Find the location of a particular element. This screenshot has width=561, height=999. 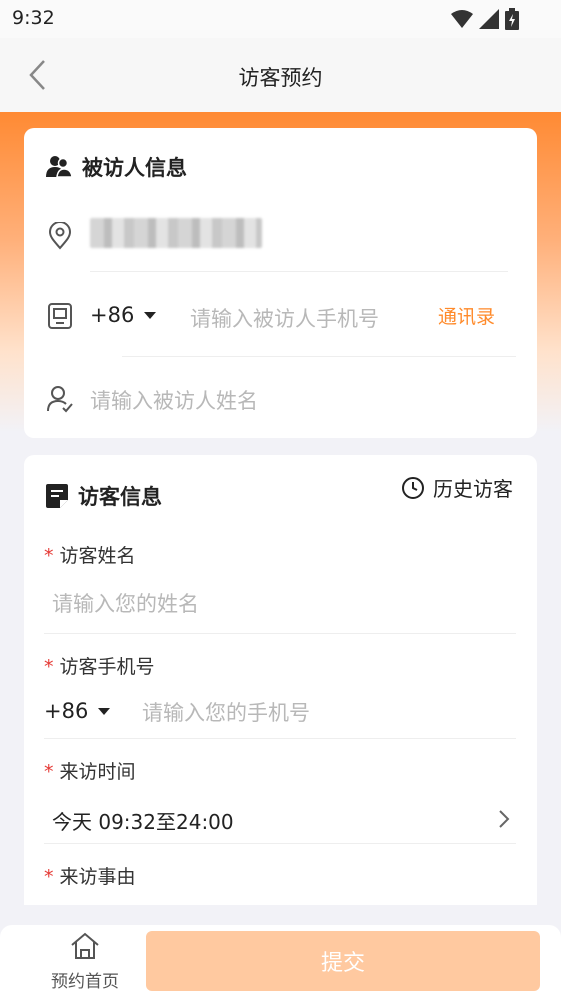

page-title: 访客预约 is located at coordinates (280, 78).